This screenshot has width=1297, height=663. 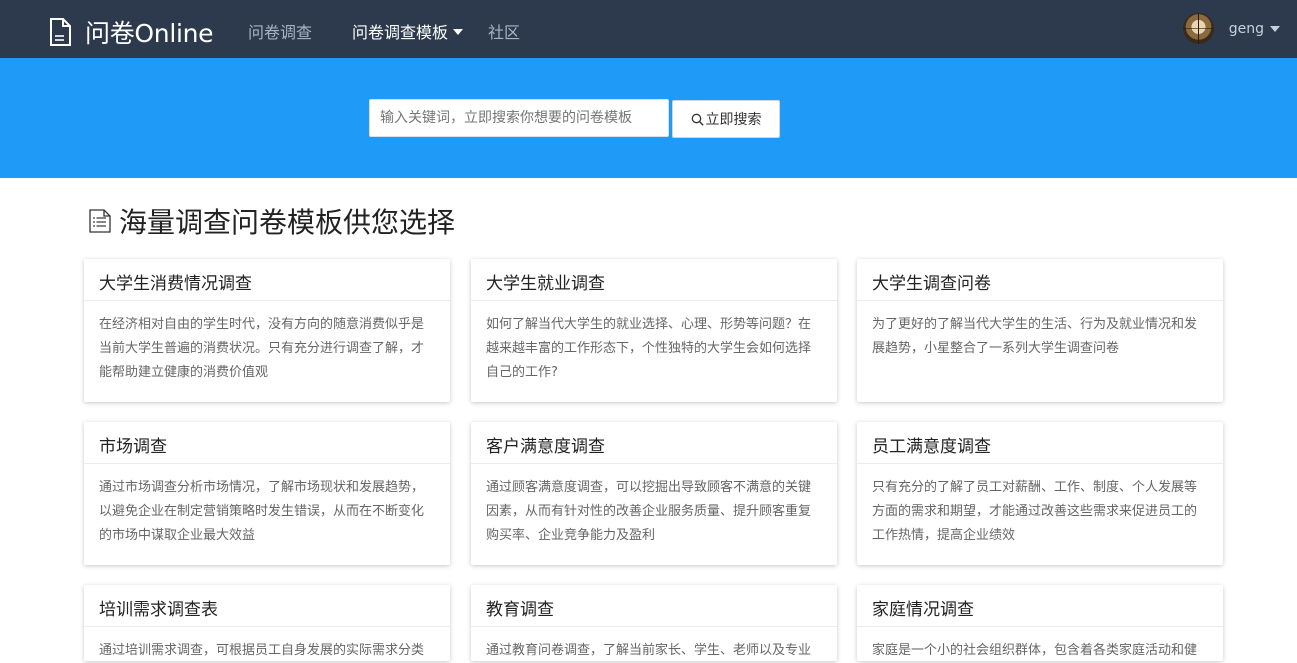 I want to click on user-menu: geng, so click(x=1231, y=28).